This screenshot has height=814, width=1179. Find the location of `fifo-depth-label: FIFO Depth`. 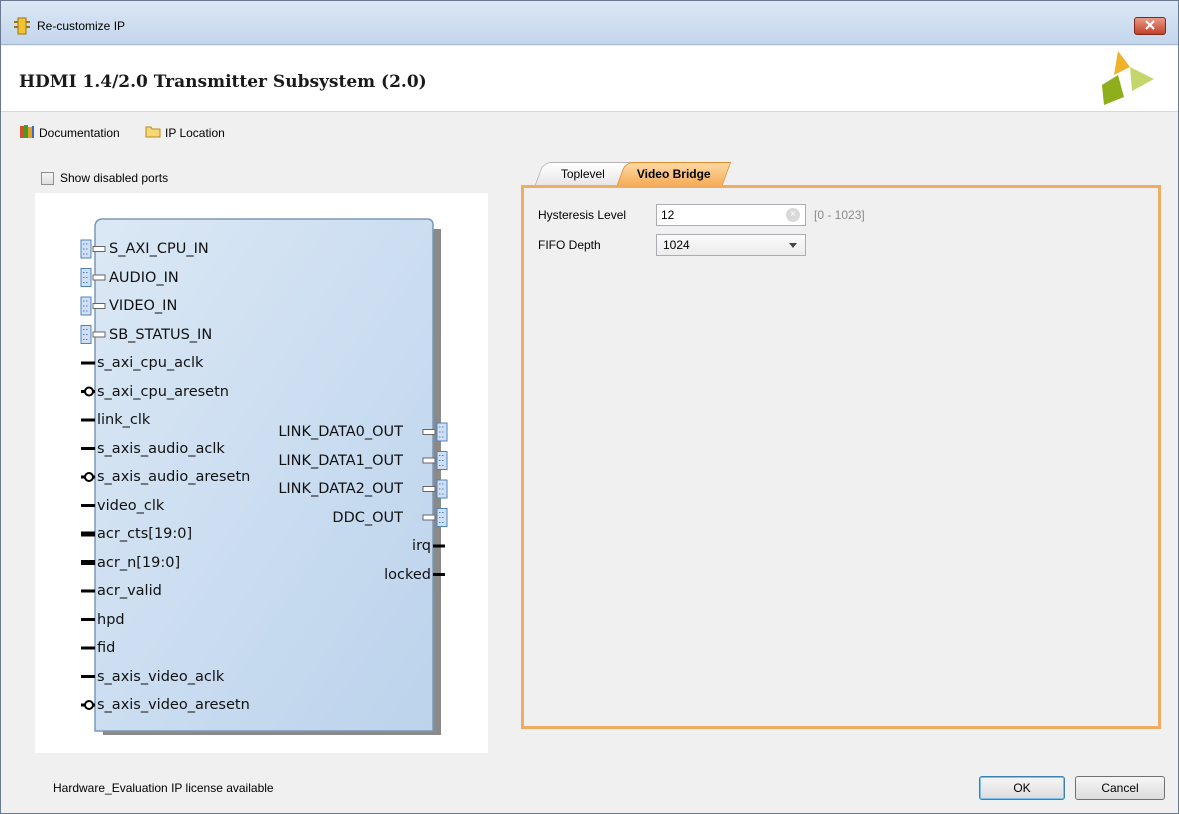

fifo-depth-label: FIFO Depth is located at coordinates (569, 245).